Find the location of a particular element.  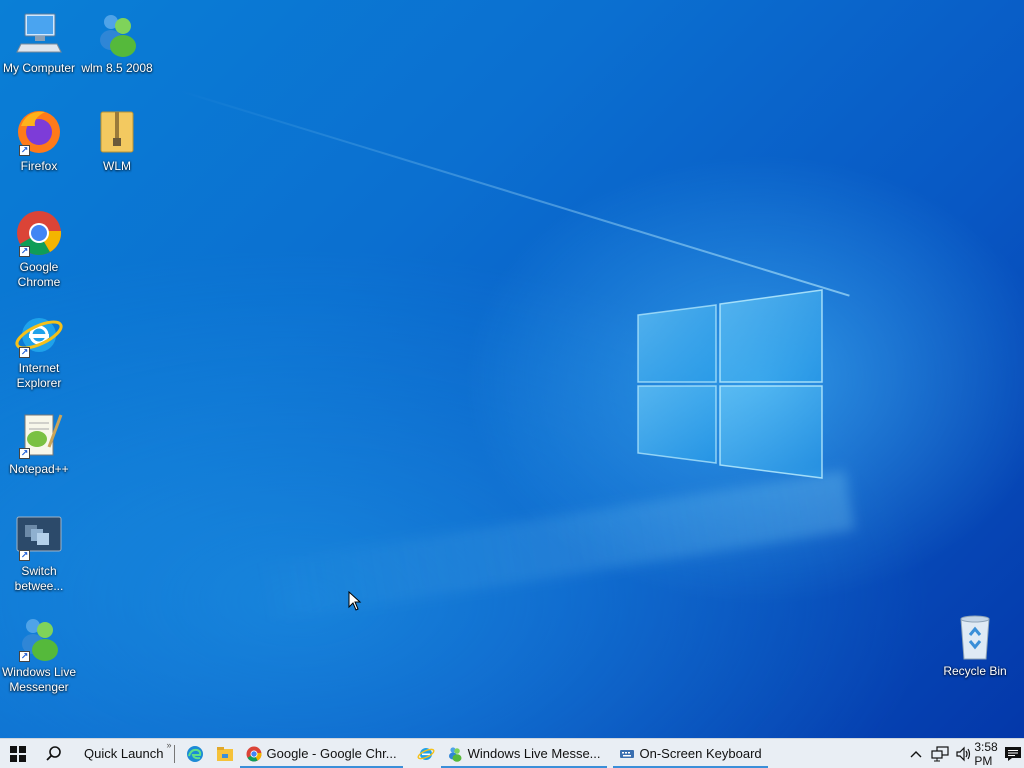

messenger-buddies-icon is located at coordinates (117, 35).